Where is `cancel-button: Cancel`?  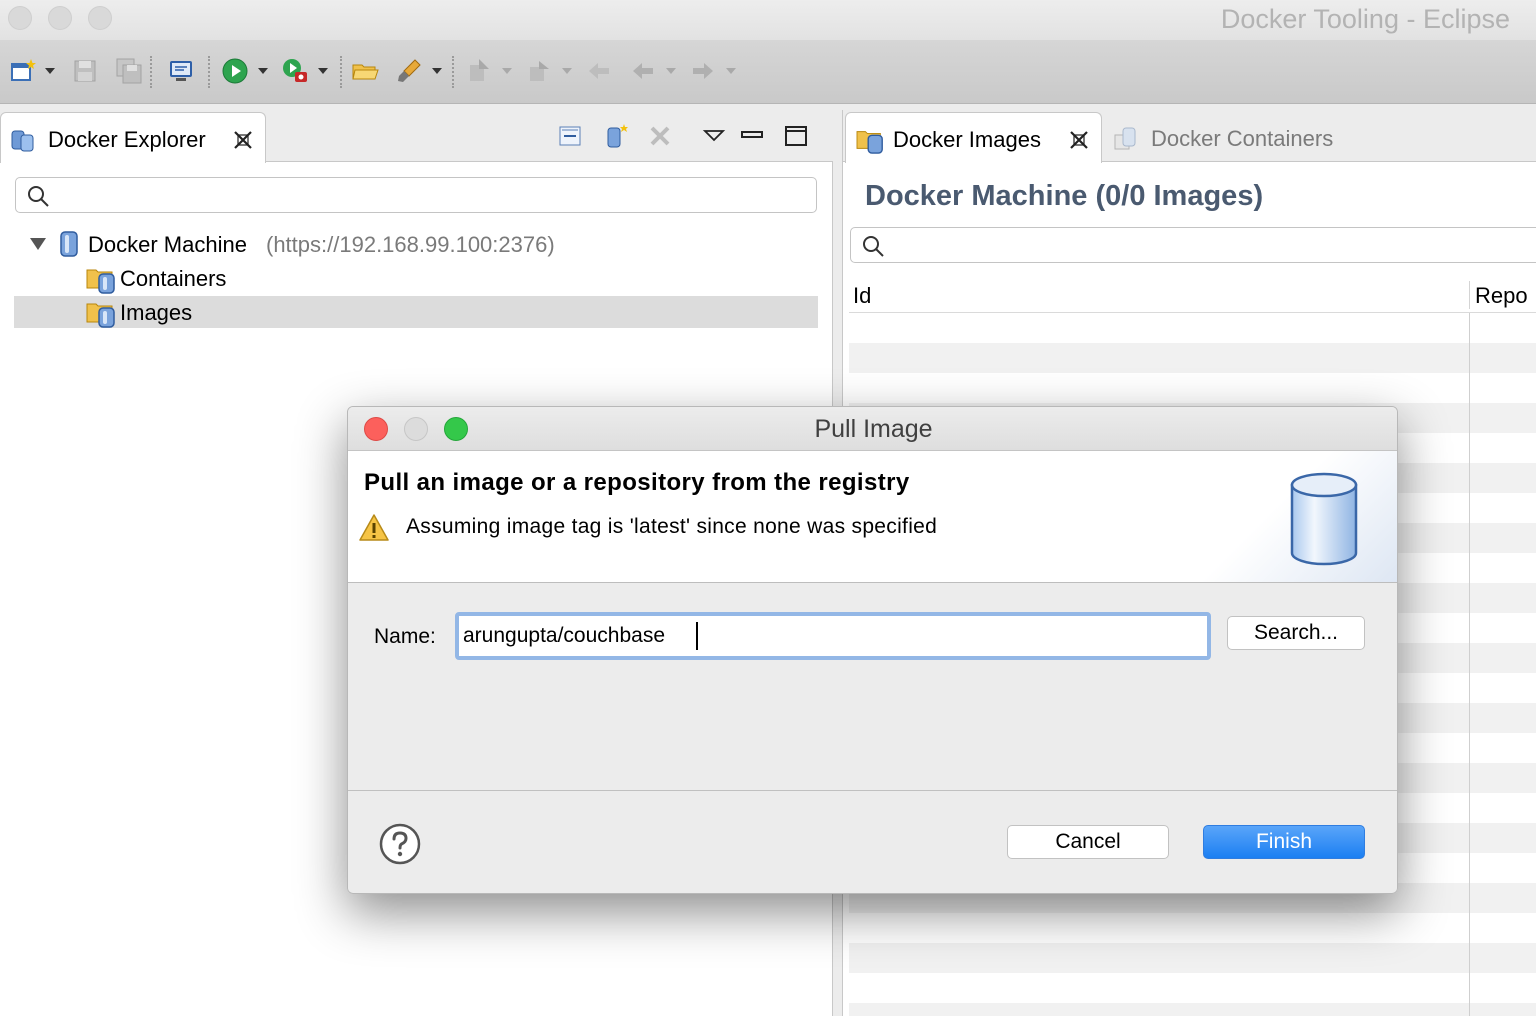 cancel-button: Cancel is located at coordinates (1088, 842).